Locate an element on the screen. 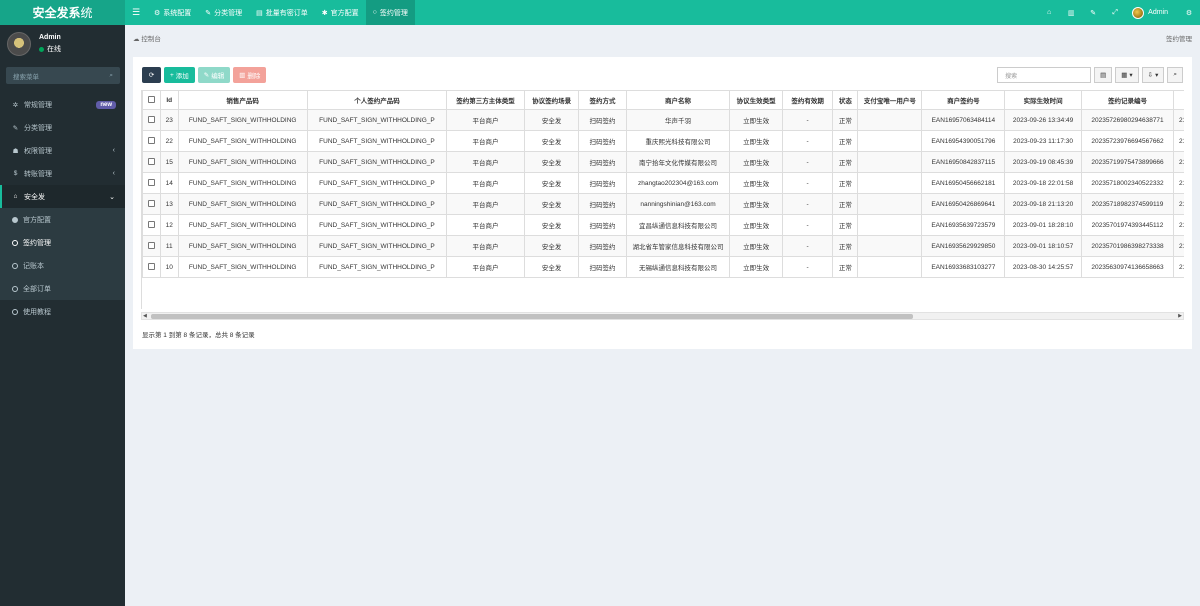 Image resolution: width=1200 pixels, height=606 pixels. tab-icon: ✱ is located at coordinates (324, 13).